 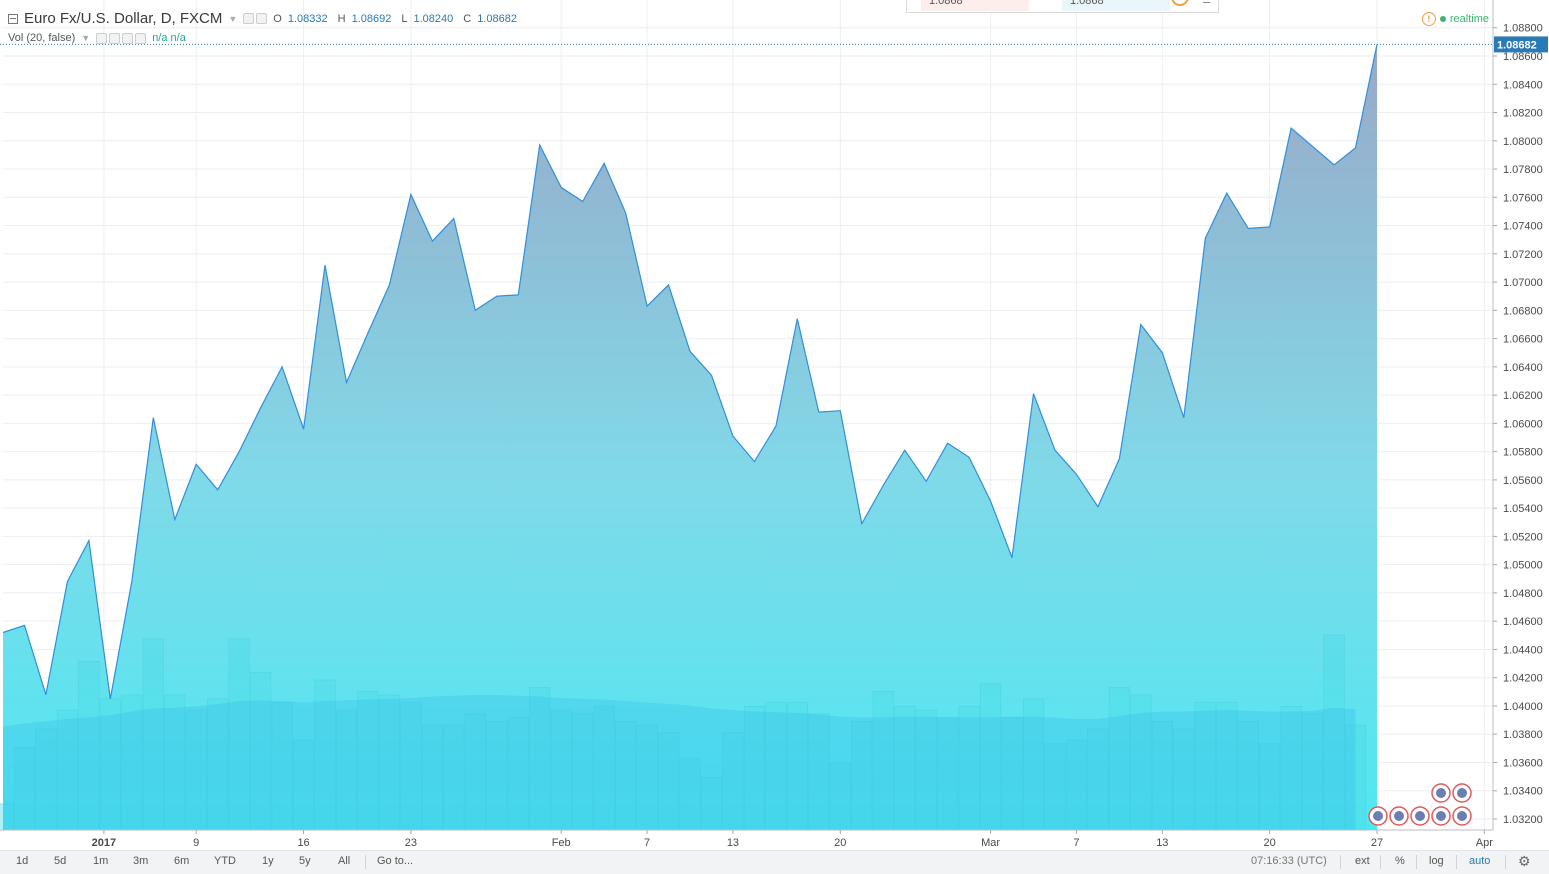 What do you see at coordinates (1523, 650) in the screenshot?
I see `price-tick-label: 1.04400` at bounding box center [1523, 650].